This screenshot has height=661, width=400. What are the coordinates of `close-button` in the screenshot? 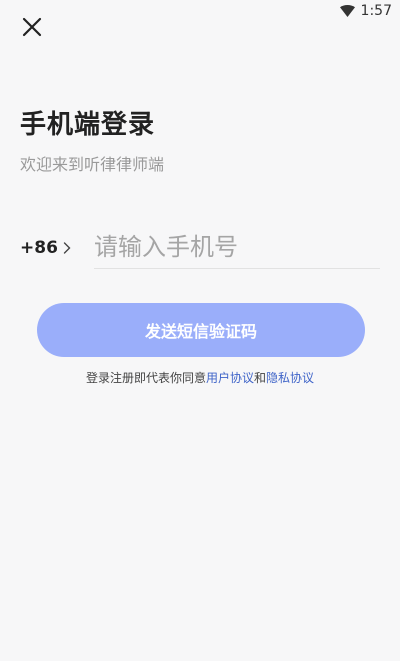 It's located at (32, 27).